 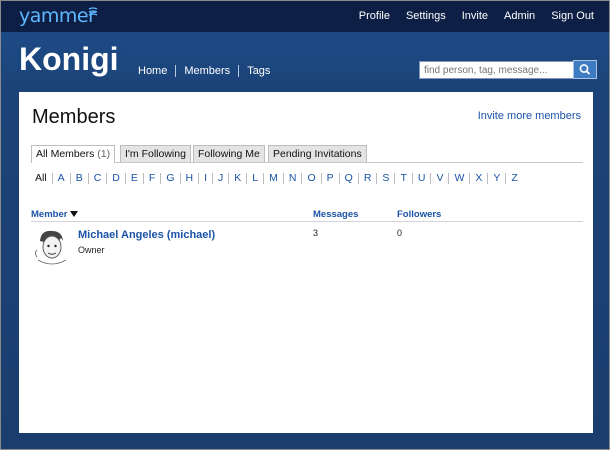 I want to click on letter-n: N, so click(x=292, y=178).